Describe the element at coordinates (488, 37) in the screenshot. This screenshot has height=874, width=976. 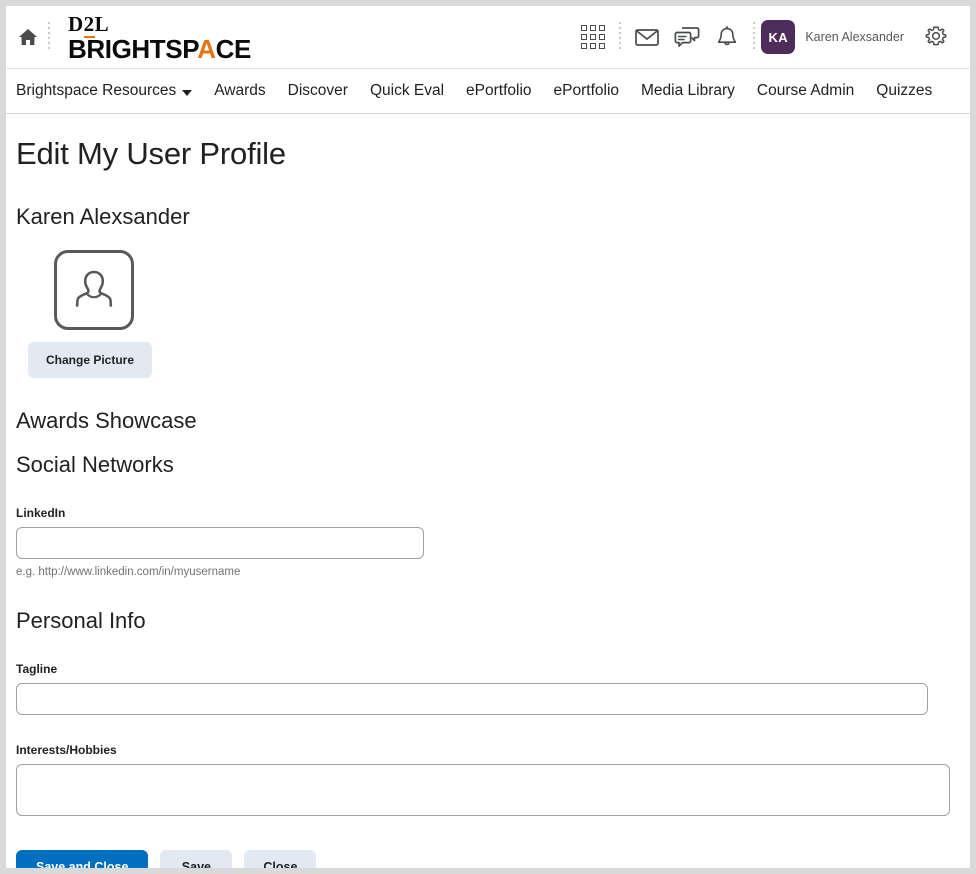
I see `app-header: D2L BRIGHTSPACE KA Karen Alexsander` at that location.